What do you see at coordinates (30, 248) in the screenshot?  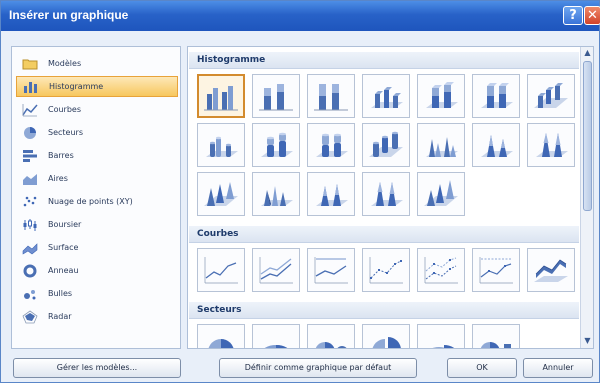 I see `surface-chart-icon` at bounding box center [30, 248].